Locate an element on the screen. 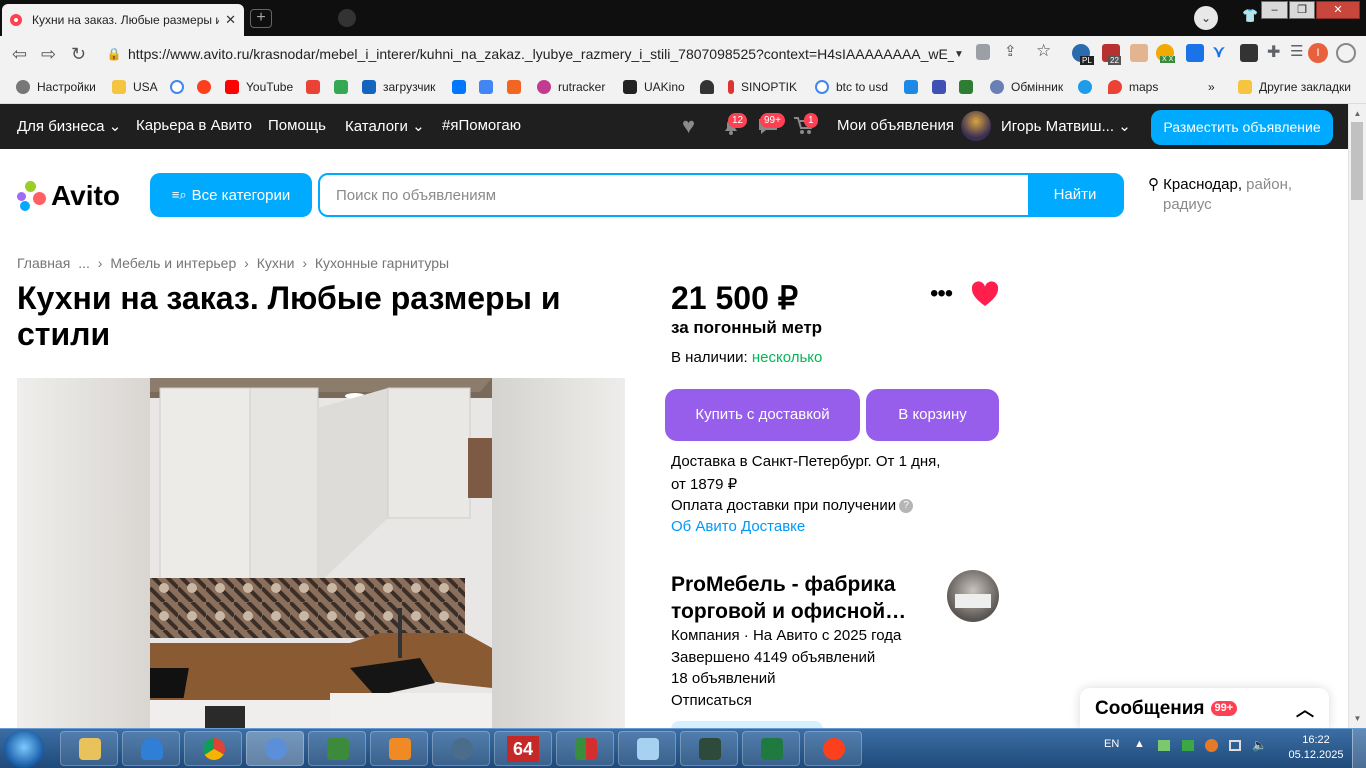  taskbar-media-app is located at coordinates (399, 748).